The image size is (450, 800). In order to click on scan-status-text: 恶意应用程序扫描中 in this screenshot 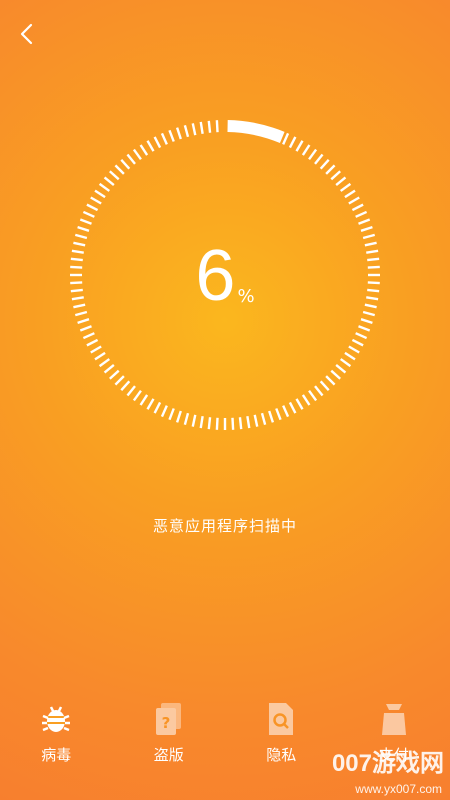, I will do `click(224, 526)`.